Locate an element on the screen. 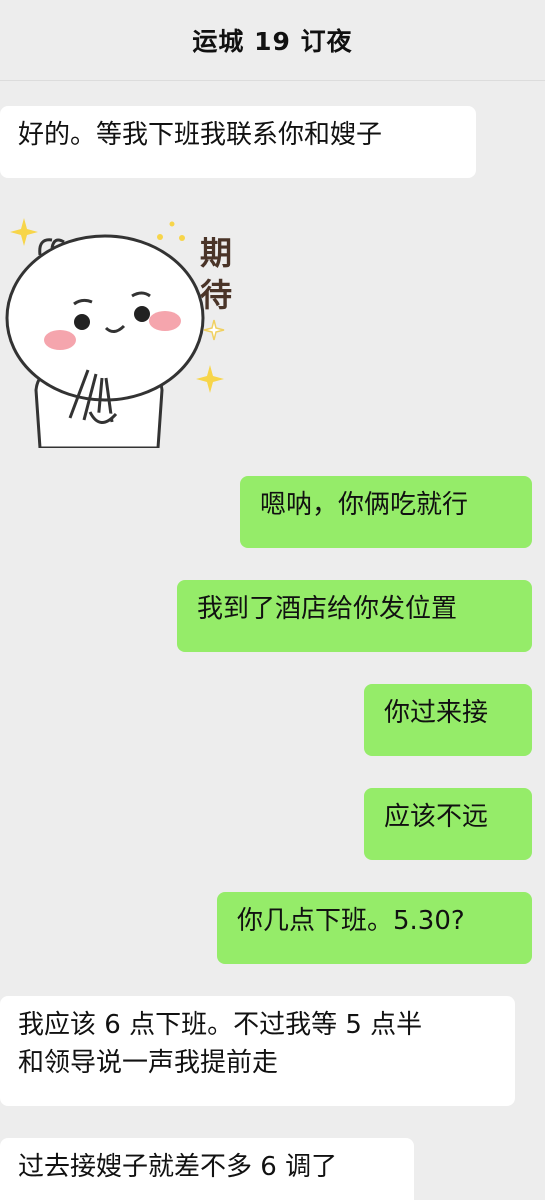 The image size is (545, 1200). message-bubble-outgoing: 你过来接 is located at coordinates (448, 720).